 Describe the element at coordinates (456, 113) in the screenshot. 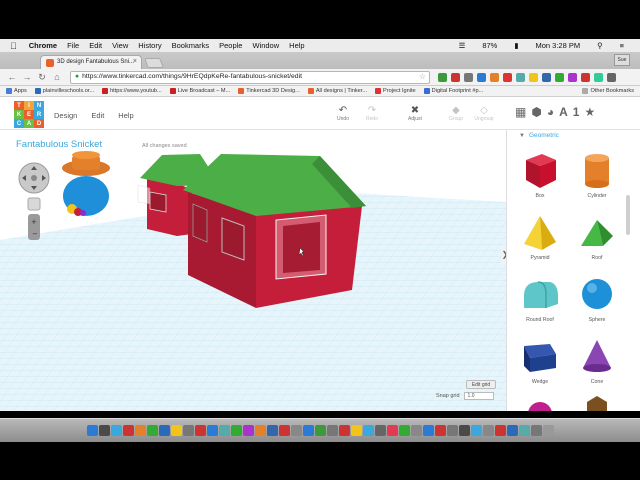

I see `group-button: ◆ Group` at that location.